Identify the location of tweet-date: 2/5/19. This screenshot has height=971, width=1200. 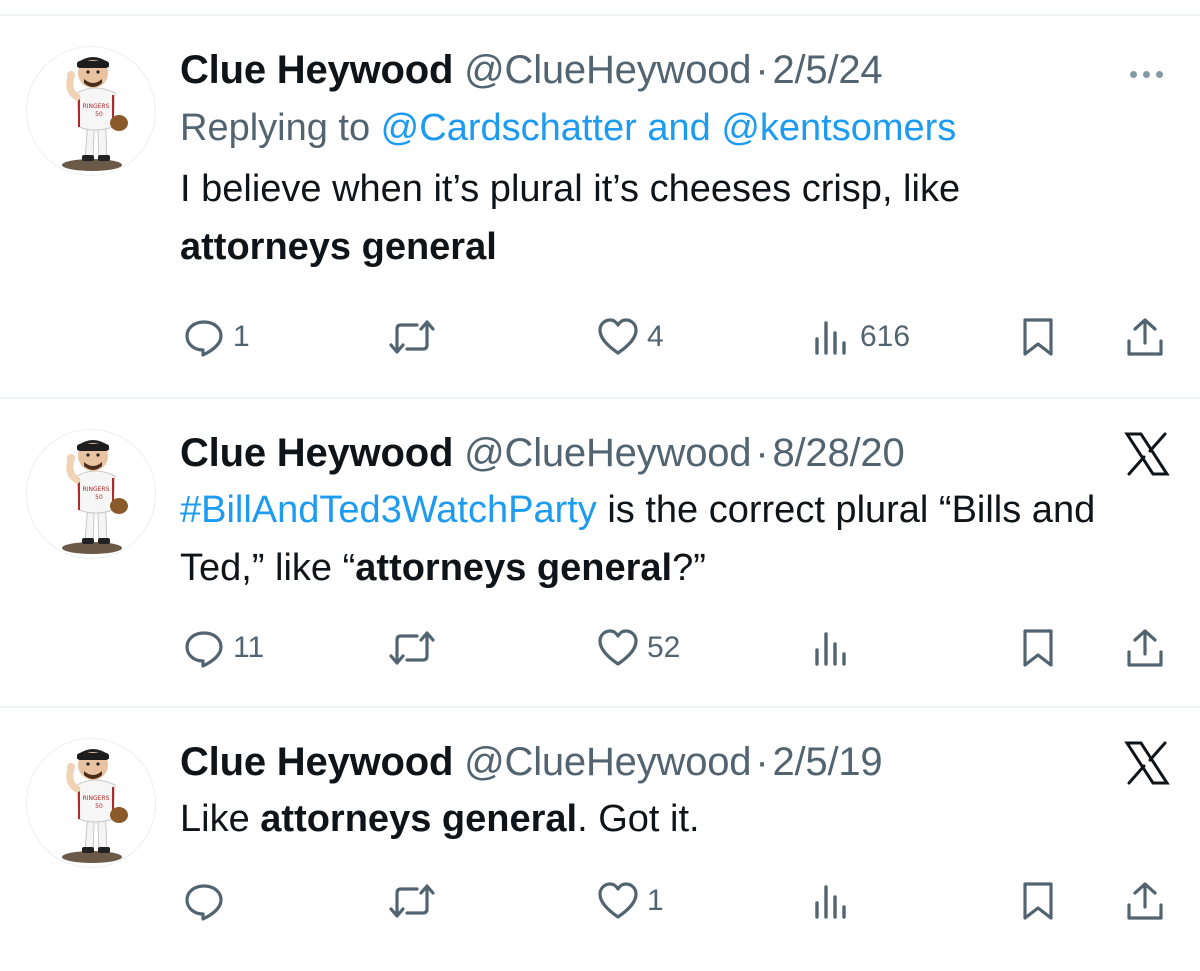
(827, 762).